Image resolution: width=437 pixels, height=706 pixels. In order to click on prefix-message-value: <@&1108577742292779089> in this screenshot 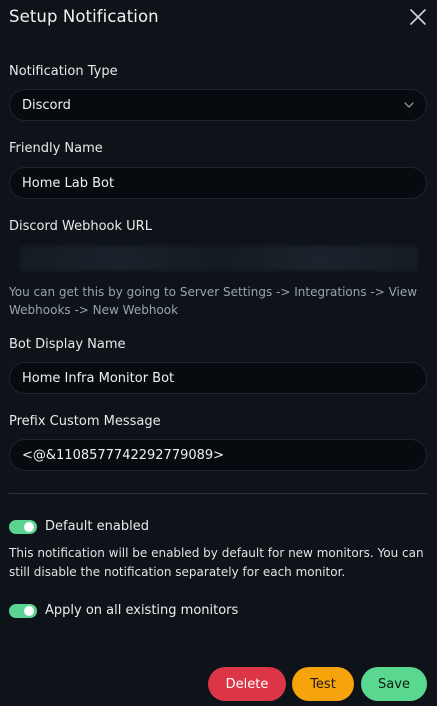, I will do `click(123, 455)`.